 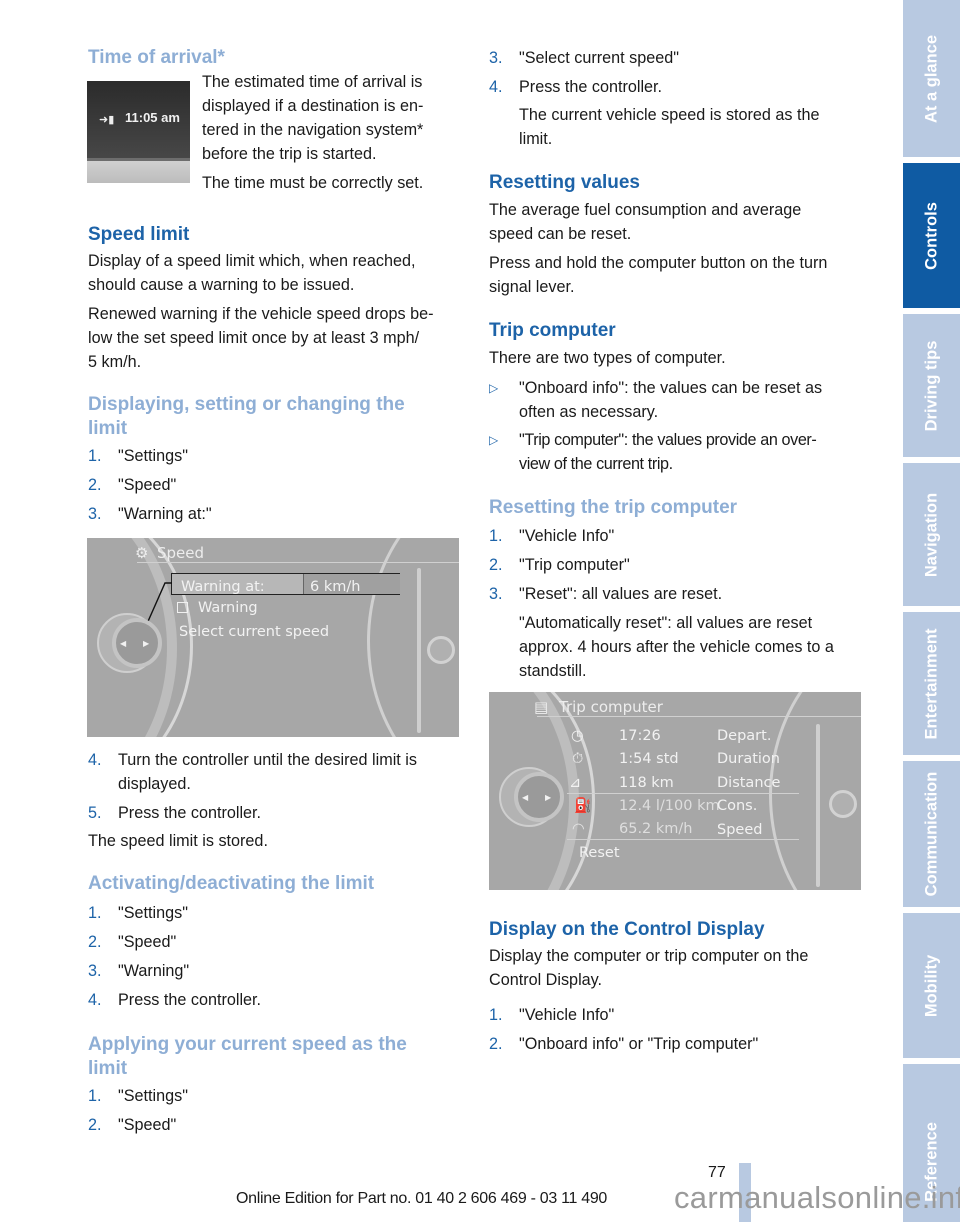 What do you see at coordinates (289, 154) in the screenshot?
I see `text-line: before the trip is started.` at bounding box center [289, 154].